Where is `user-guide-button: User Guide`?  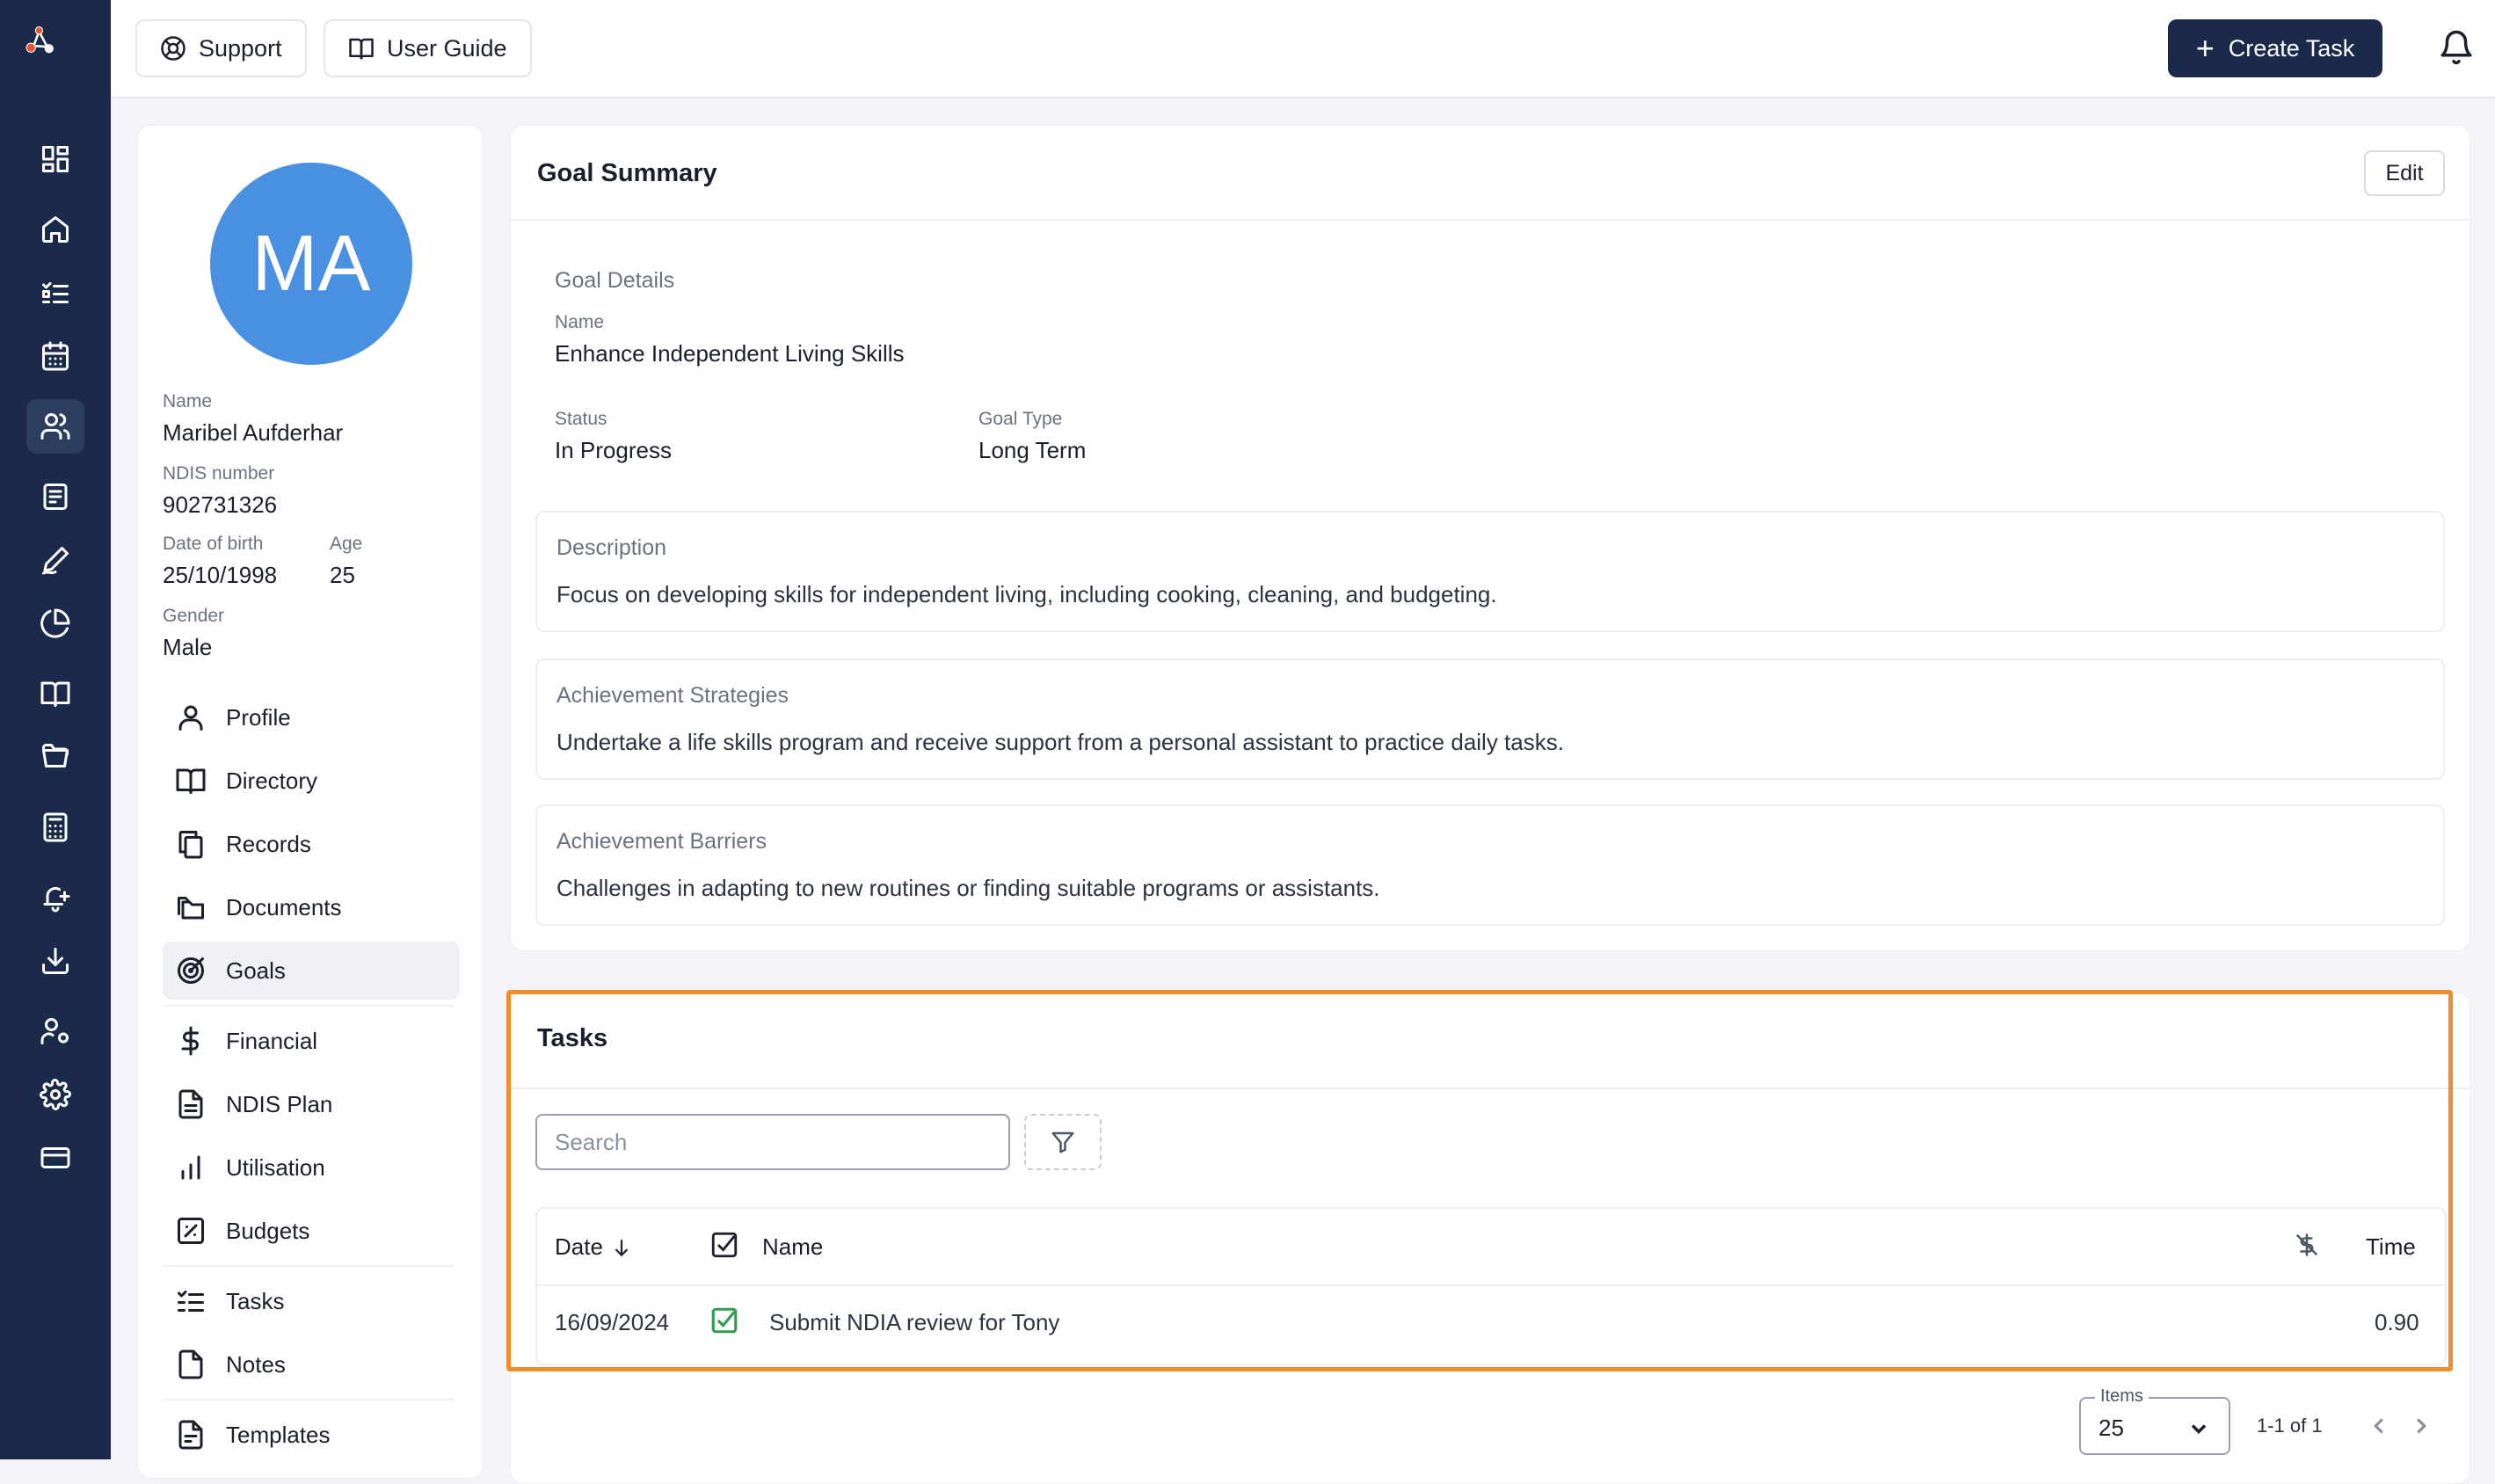 user-guide-button: User Guide is located at coordinates (428, 48).